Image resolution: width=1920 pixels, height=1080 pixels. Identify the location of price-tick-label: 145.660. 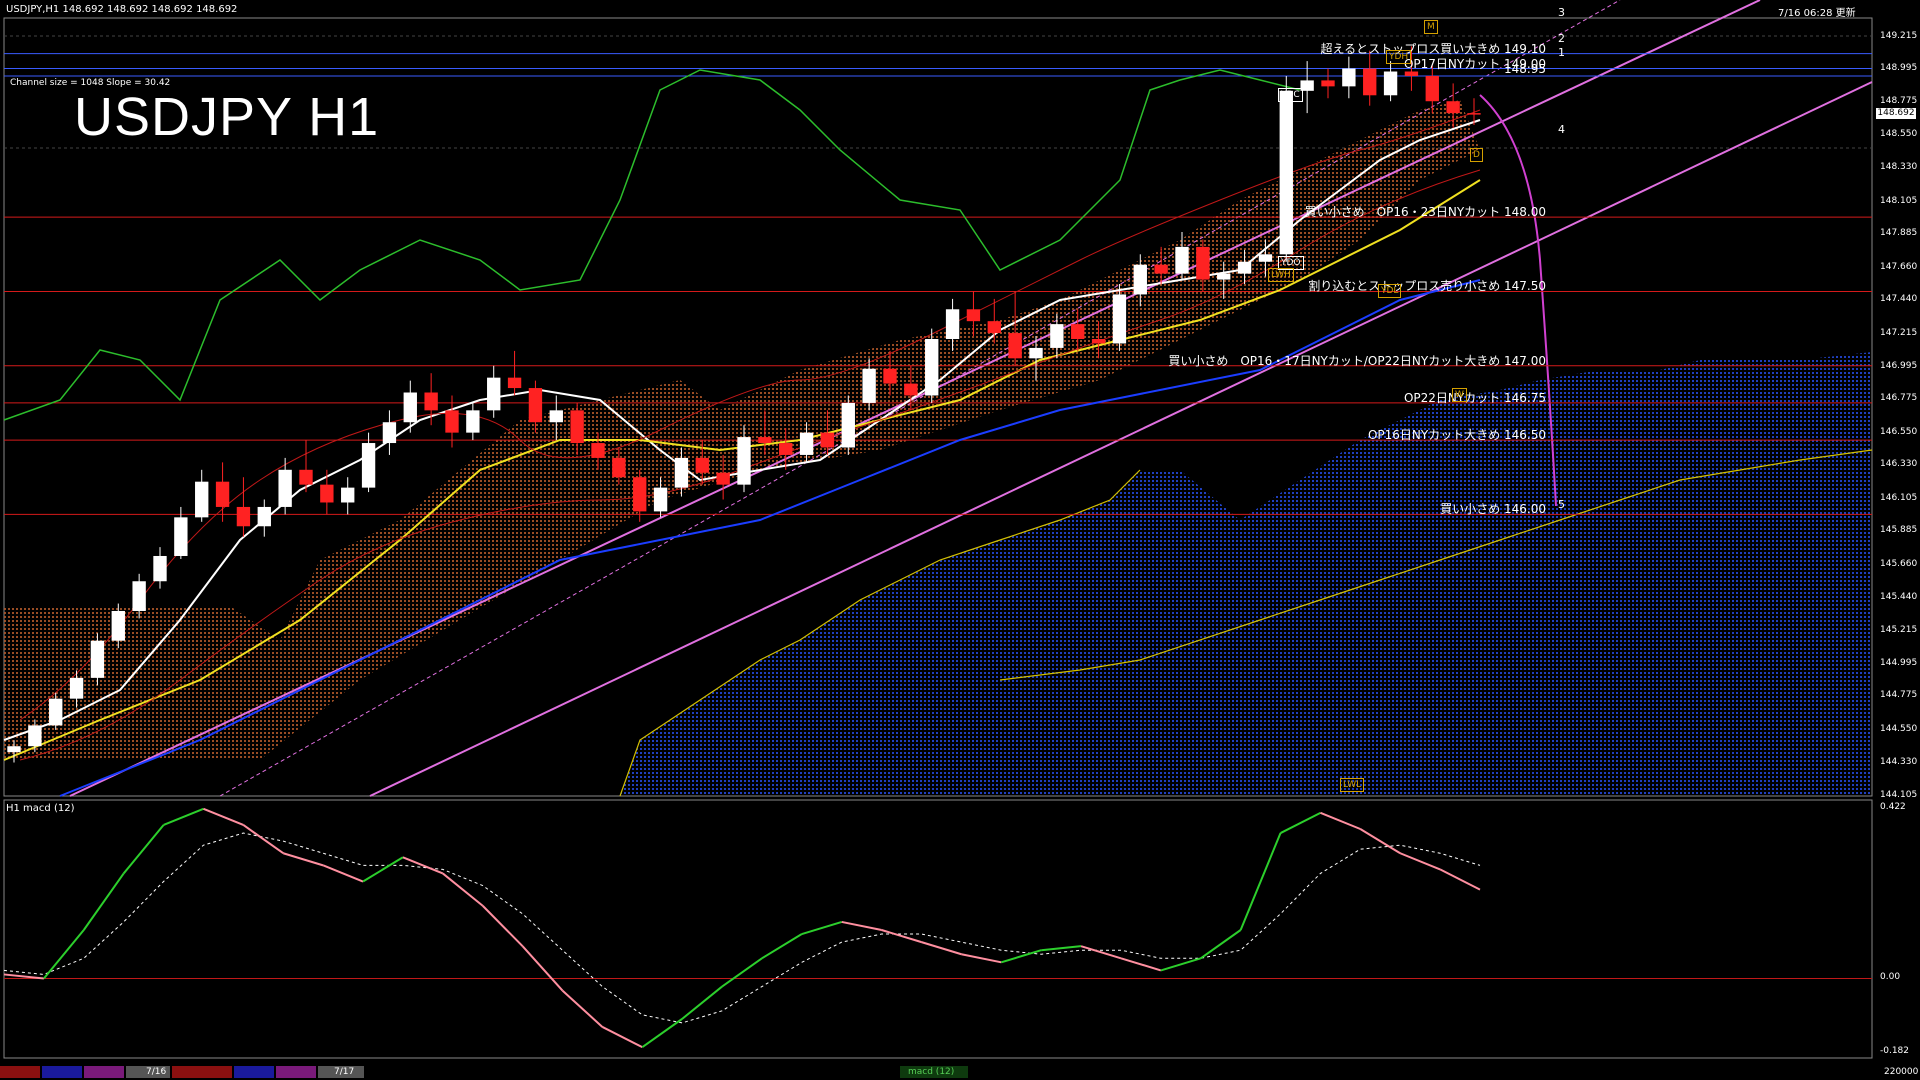
(1899, 563).